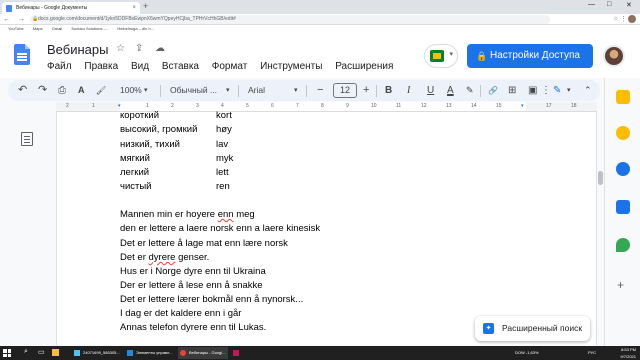 The width and height of the screenshot is (640, 360). I want to click on indent-marker-icon: ▾, so click(119, 106).